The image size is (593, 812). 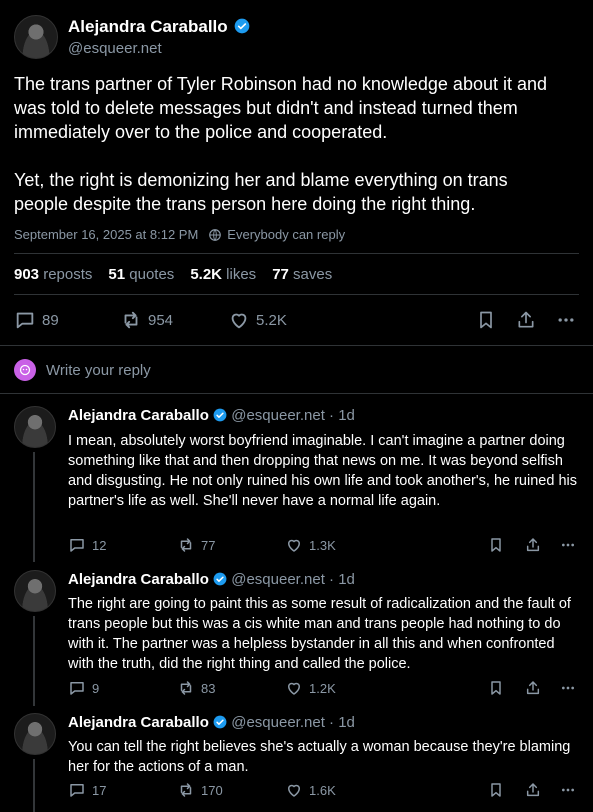 What do you see at coordinates (322, 688) in the screenshot?
I see `like-count: 1.2K` at bounding box center [322, 688].